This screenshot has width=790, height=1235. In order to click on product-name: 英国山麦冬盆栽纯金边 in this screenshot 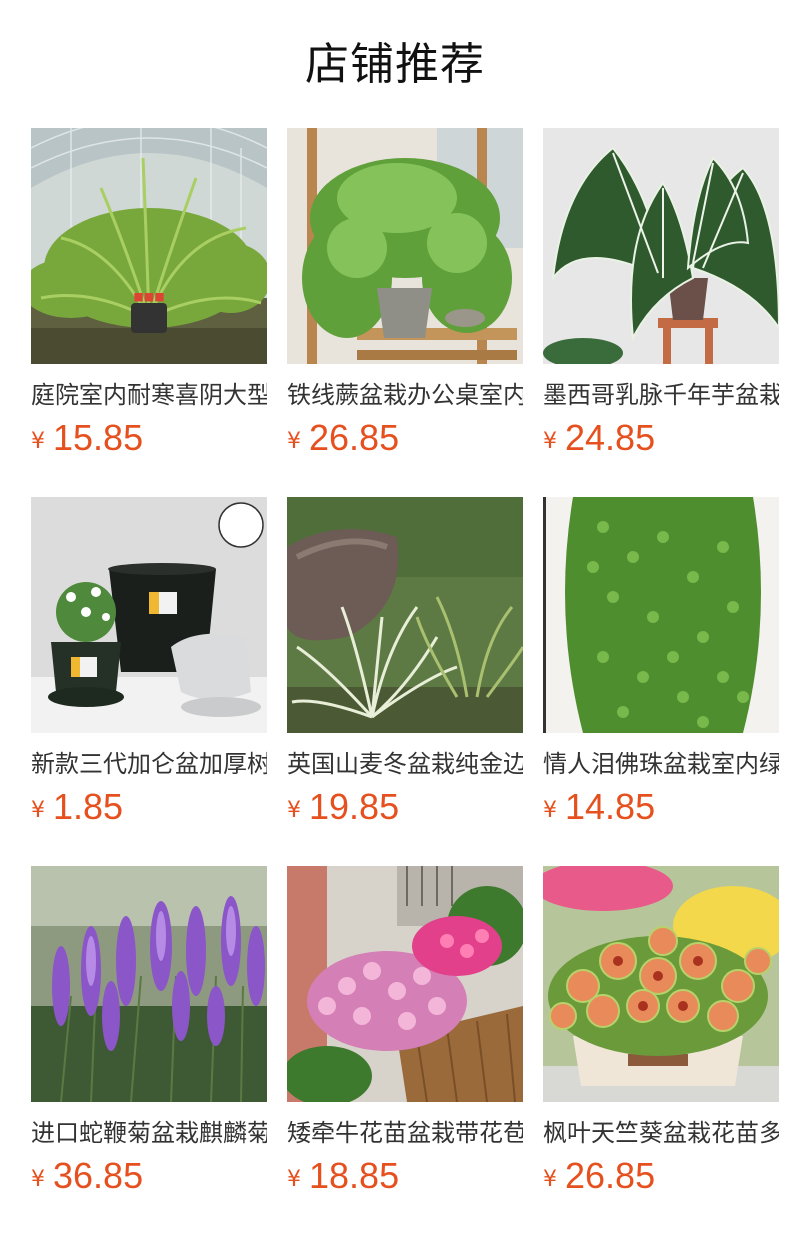, I will do `click(405, 764)`.